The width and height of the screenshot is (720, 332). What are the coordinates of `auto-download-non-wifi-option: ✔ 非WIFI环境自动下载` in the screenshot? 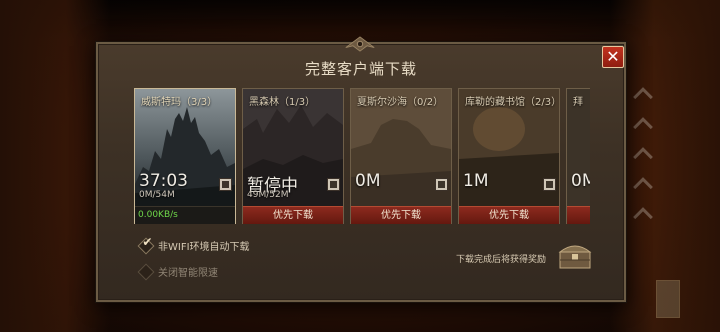 It's located at (193, 244).